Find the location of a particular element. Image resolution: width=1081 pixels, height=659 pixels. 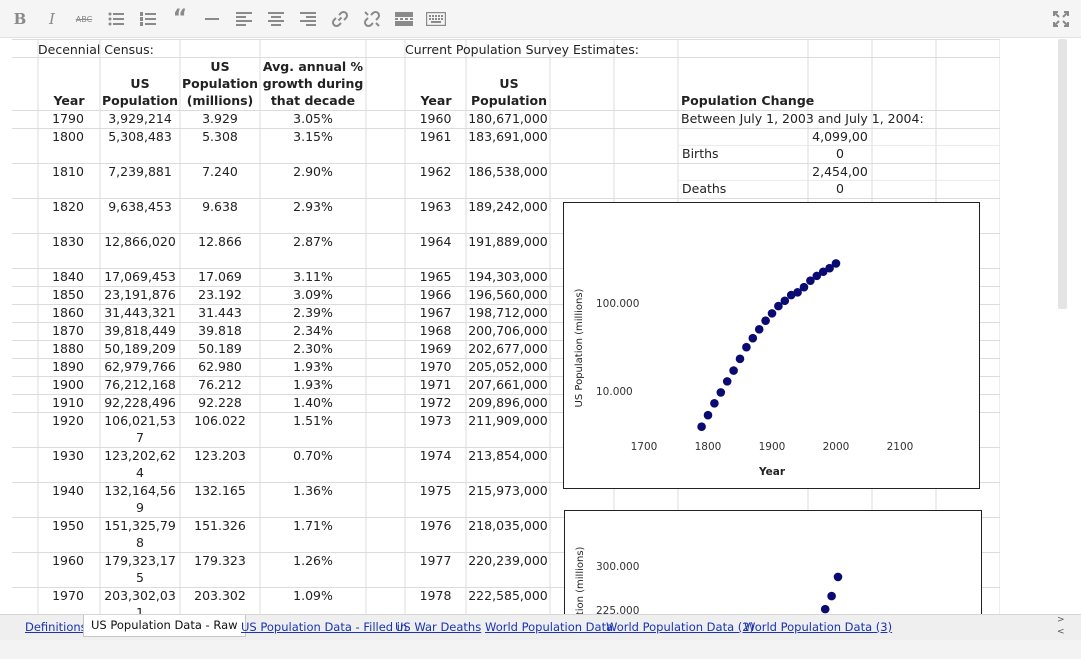

census-millions-cell: 9.638 is located at coordinates (220, 206).